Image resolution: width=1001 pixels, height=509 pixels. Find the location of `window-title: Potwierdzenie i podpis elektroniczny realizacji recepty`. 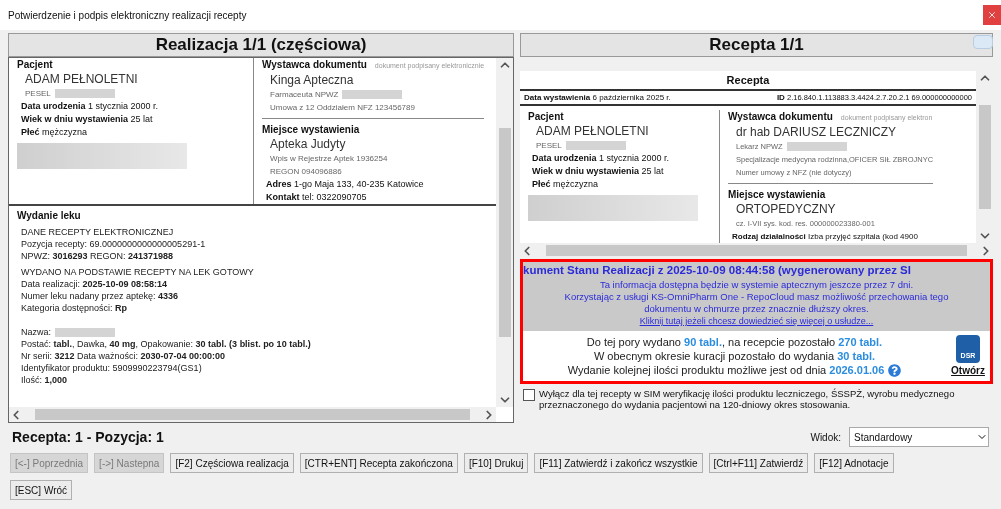

window-title: Potwierdzenie i podpis elektroniczny realizacji recepty is located at coordinates (127, 15).